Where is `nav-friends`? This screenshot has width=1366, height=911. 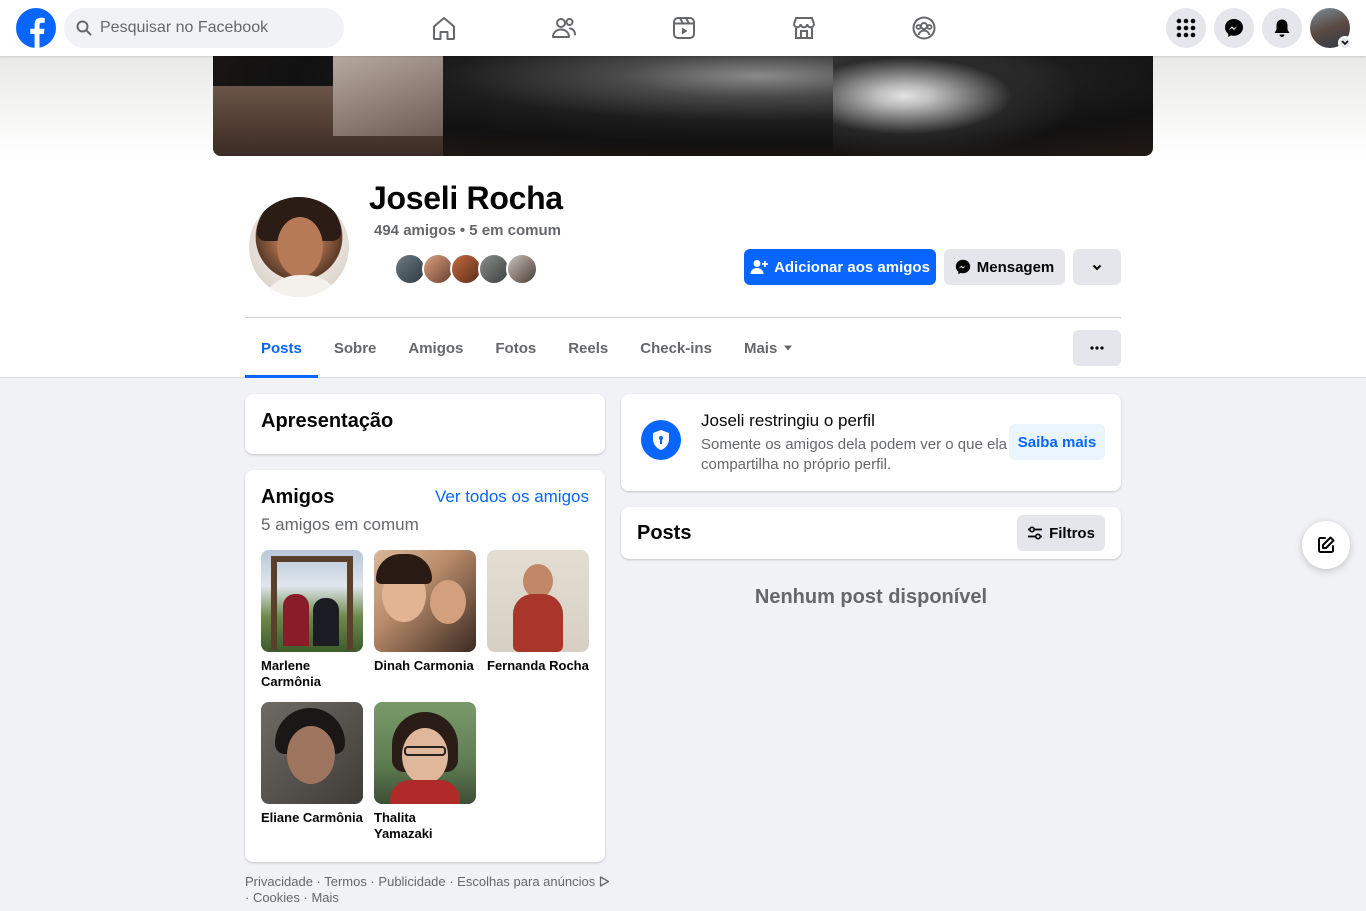 nav-friends is located at coordinates (564, 28).